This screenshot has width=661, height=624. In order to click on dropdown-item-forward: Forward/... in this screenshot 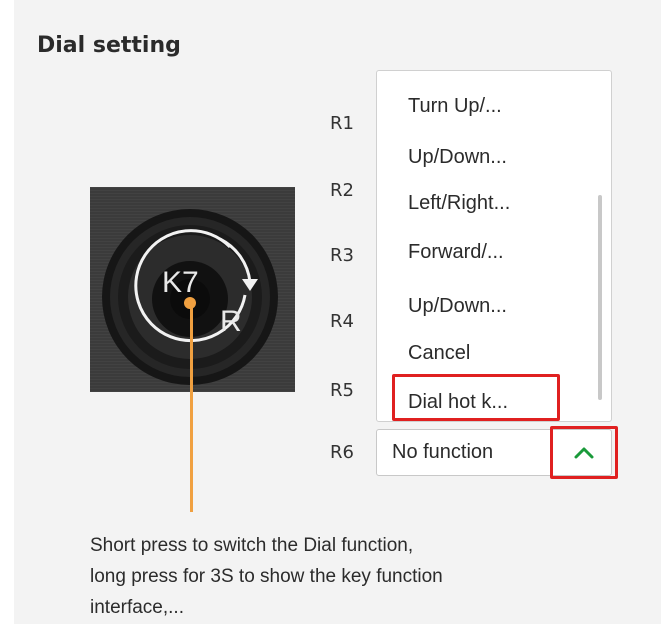, I will do `click(456, 252)`.